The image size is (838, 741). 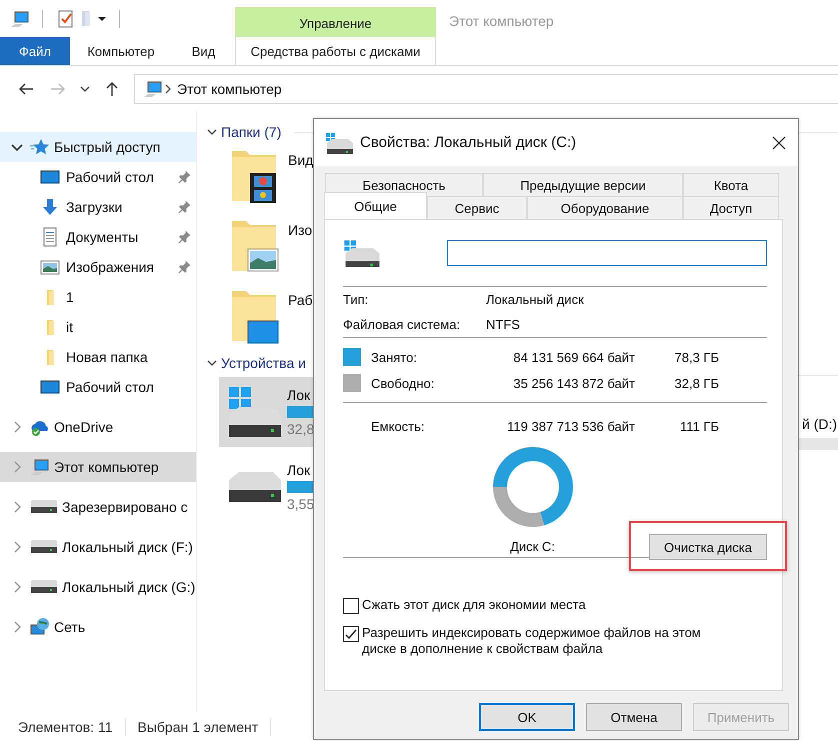 I want to click on chart-title: Диск C:, so click(x=532, y=546).